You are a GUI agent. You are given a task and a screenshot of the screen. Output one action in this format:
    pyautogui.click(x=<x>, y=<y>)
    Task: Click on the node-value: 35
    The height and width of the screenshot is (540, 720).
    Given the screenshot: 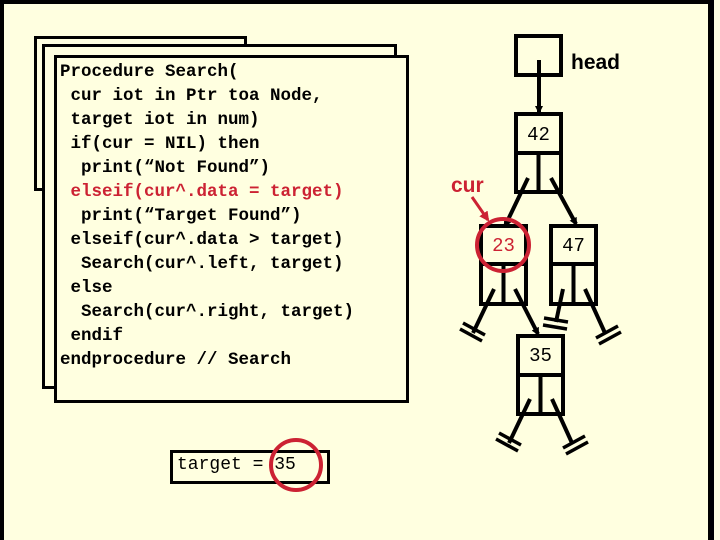 What is the action you would take?
    pyautogui.click(x=540, y=356)
    